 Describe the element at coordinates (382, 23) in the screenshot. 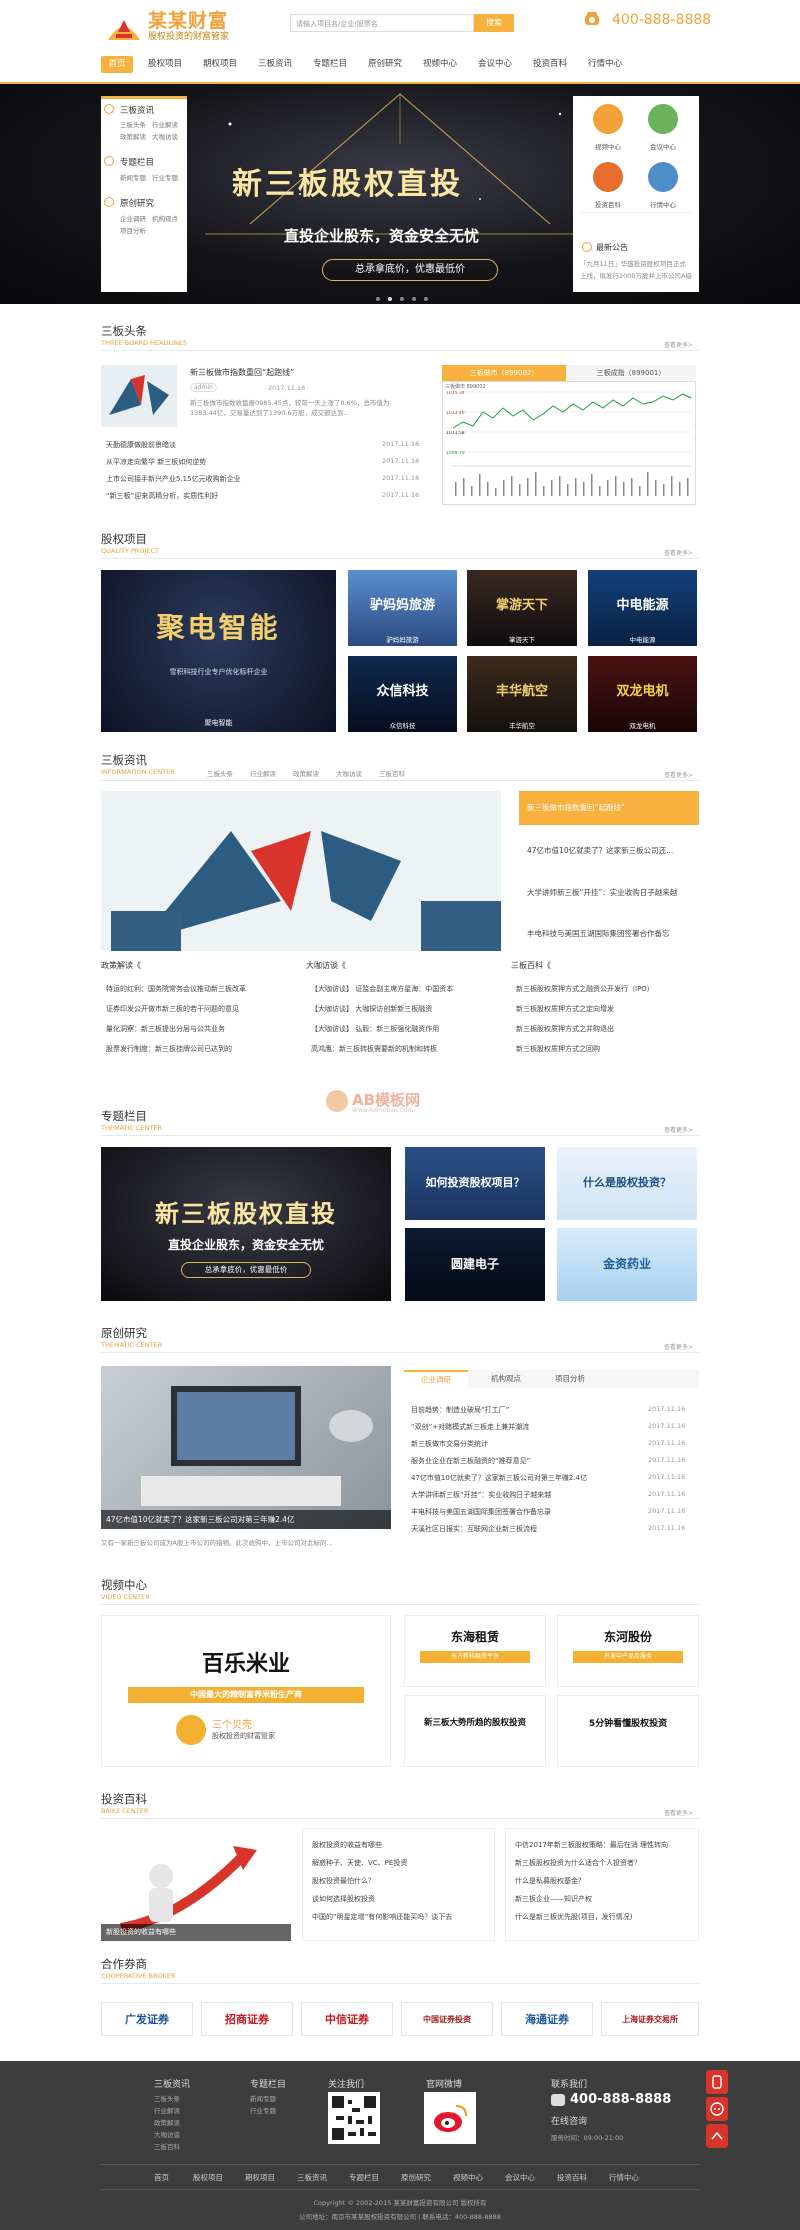

I see `search-input: 请输入项目名/企业/股票名` at that location.